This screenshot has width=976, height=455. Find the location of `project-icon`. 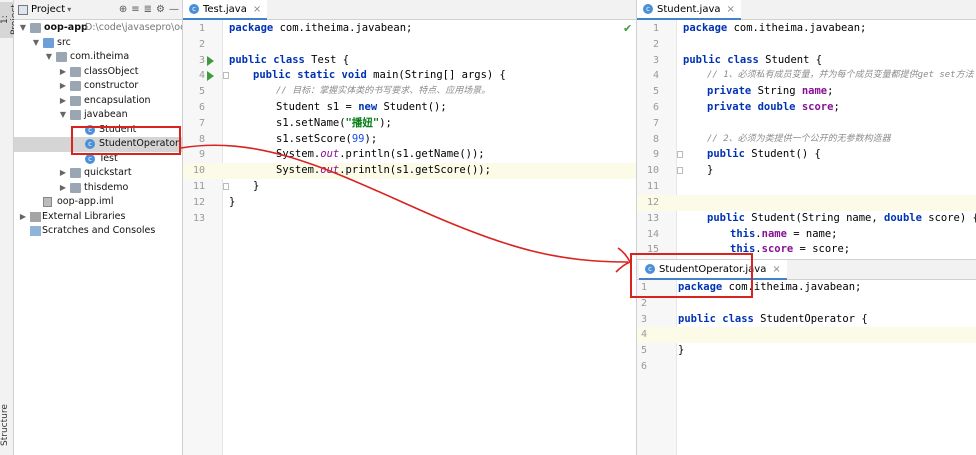

project-icon is located at coordinates (23, 9).